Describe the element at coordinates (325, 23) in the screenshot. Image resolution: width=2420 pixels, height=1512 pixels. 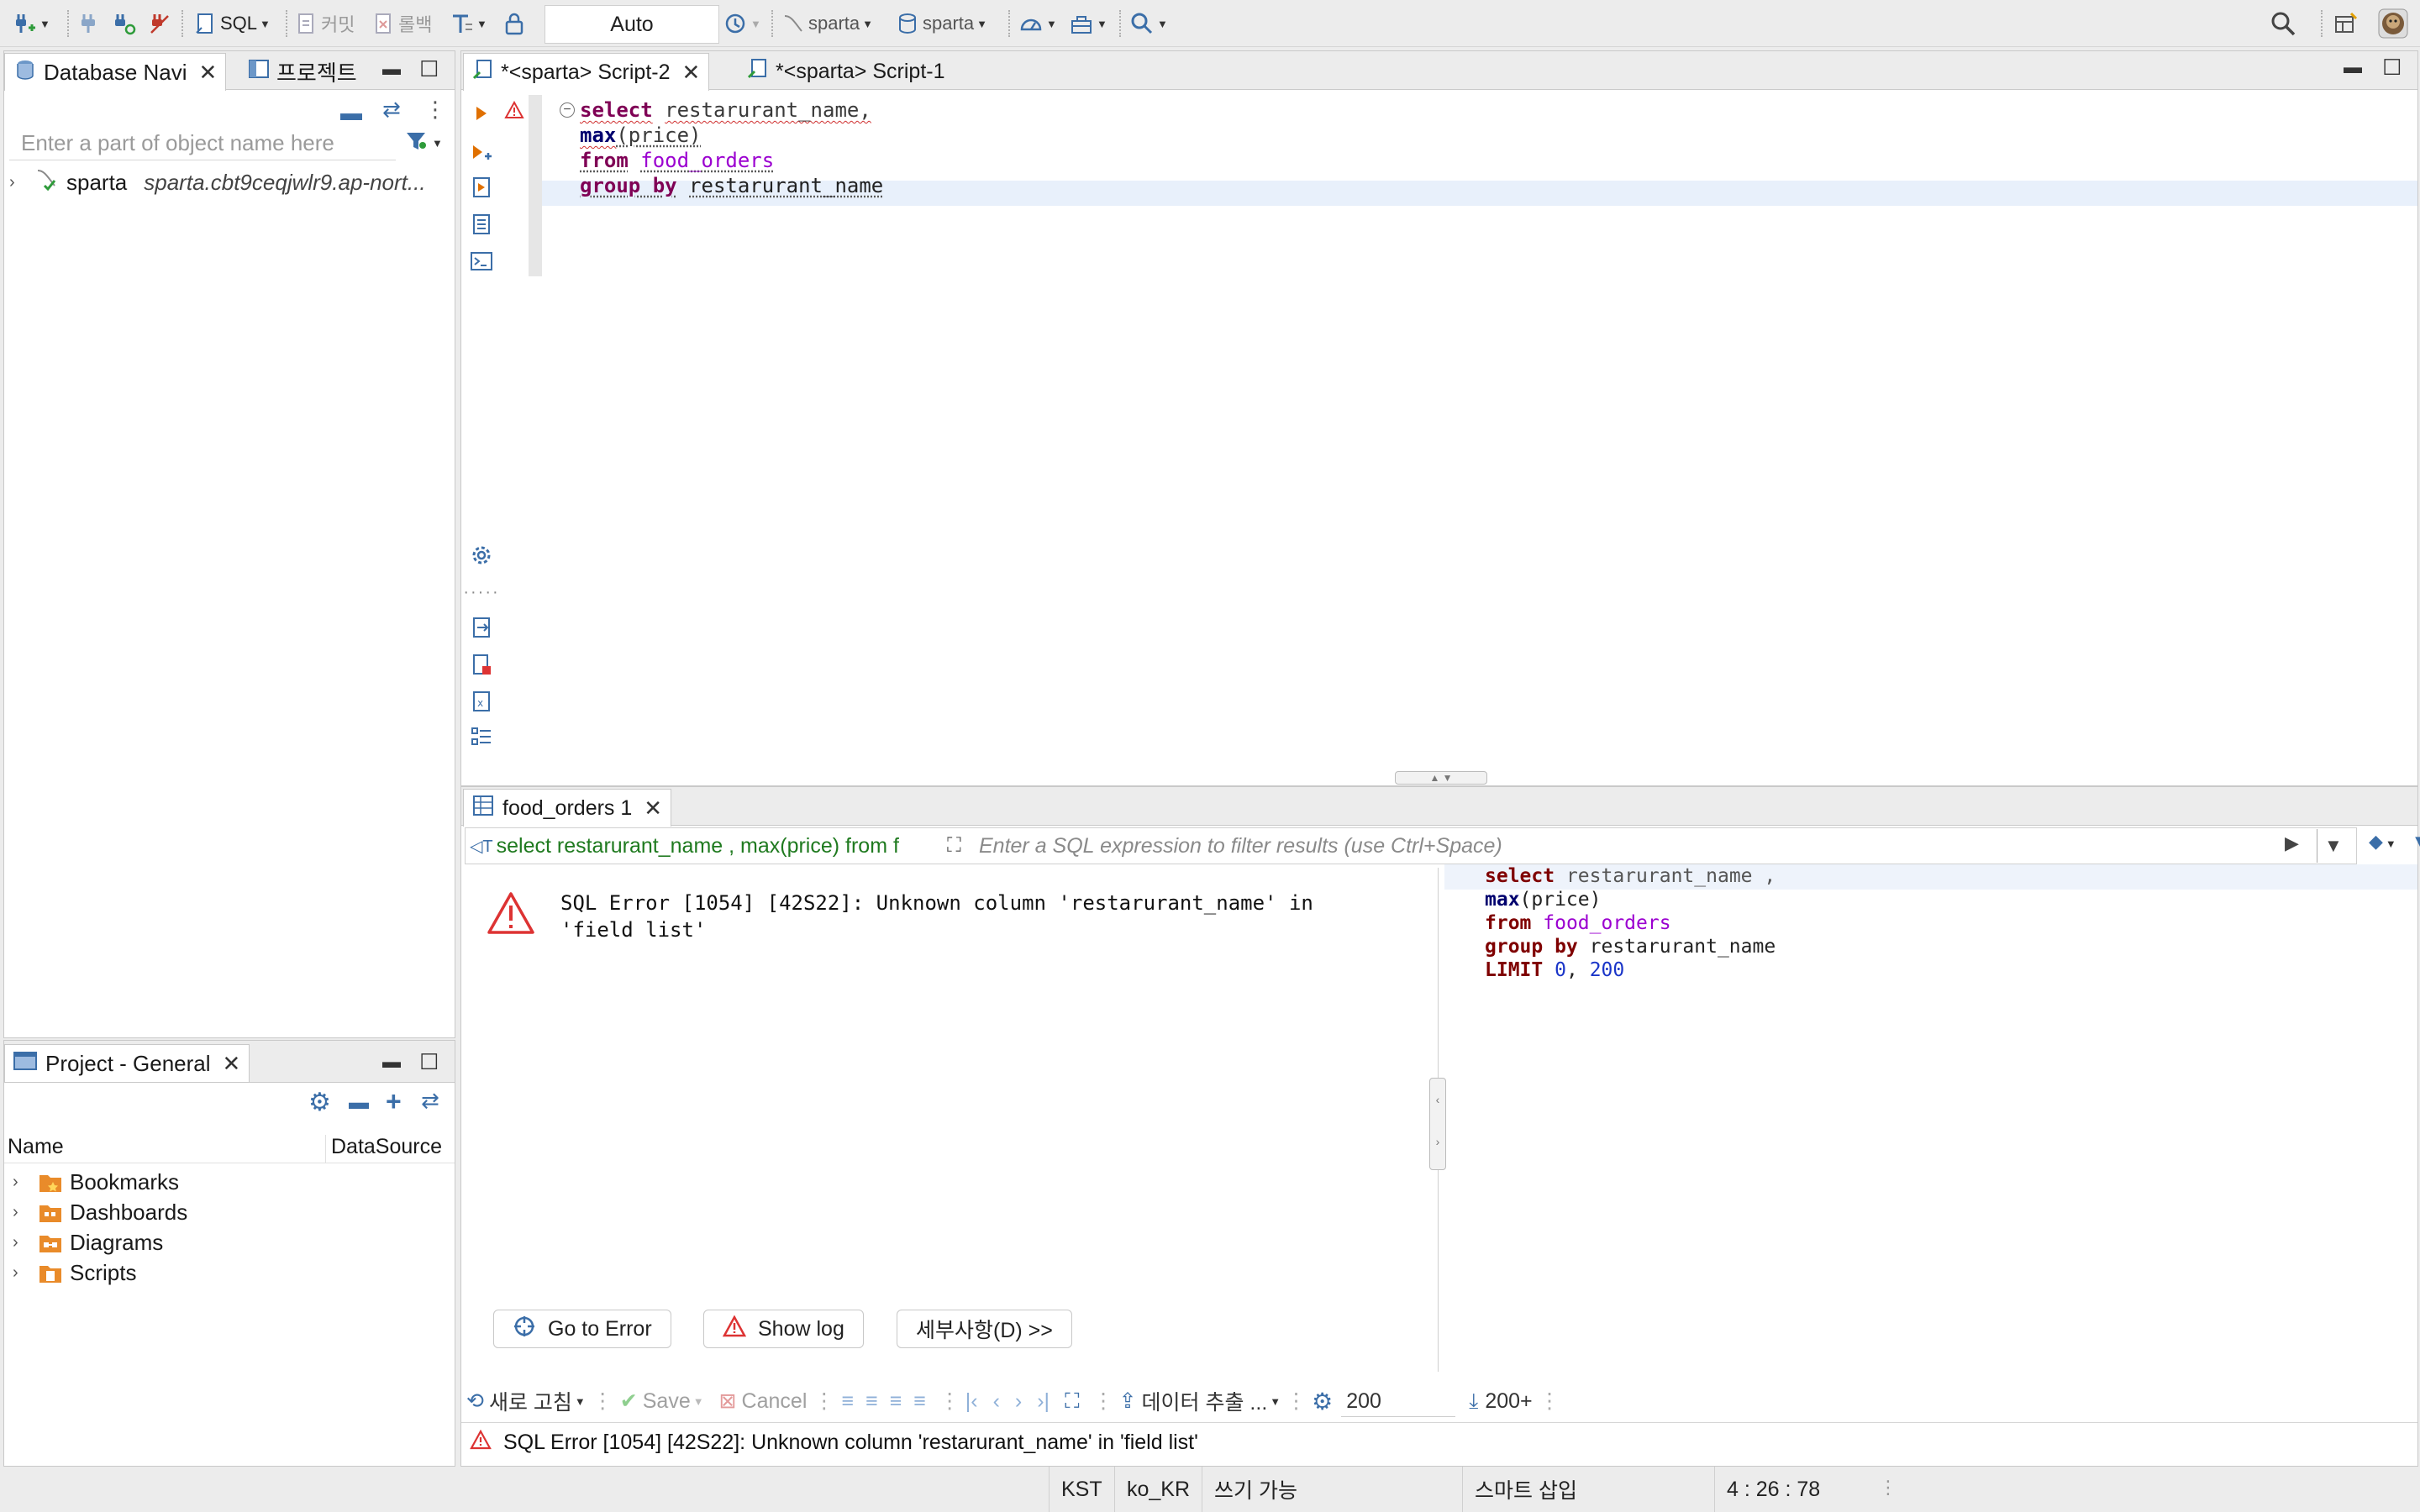
I see `commit-button: 커밋` at that location.